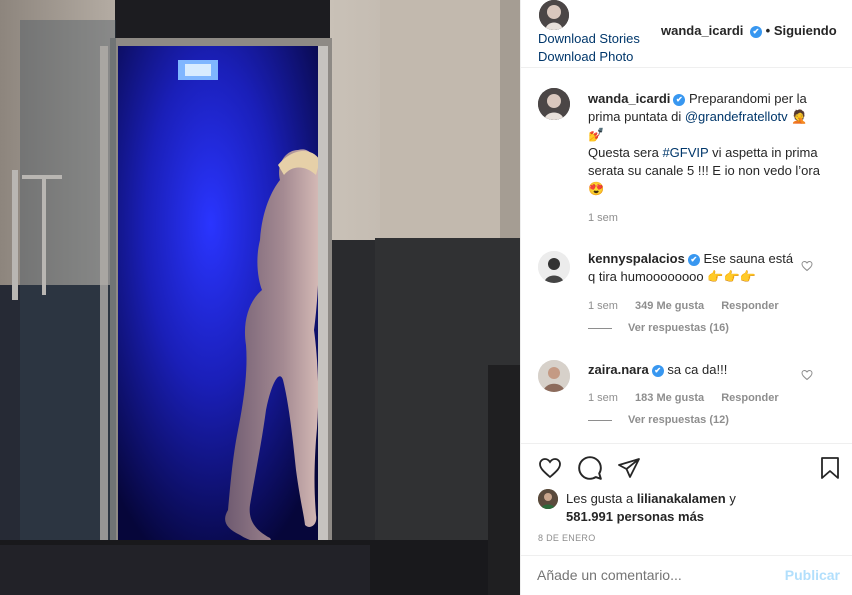  I want to click on comment-likes: 183 Me gusta, so click(669, 398).